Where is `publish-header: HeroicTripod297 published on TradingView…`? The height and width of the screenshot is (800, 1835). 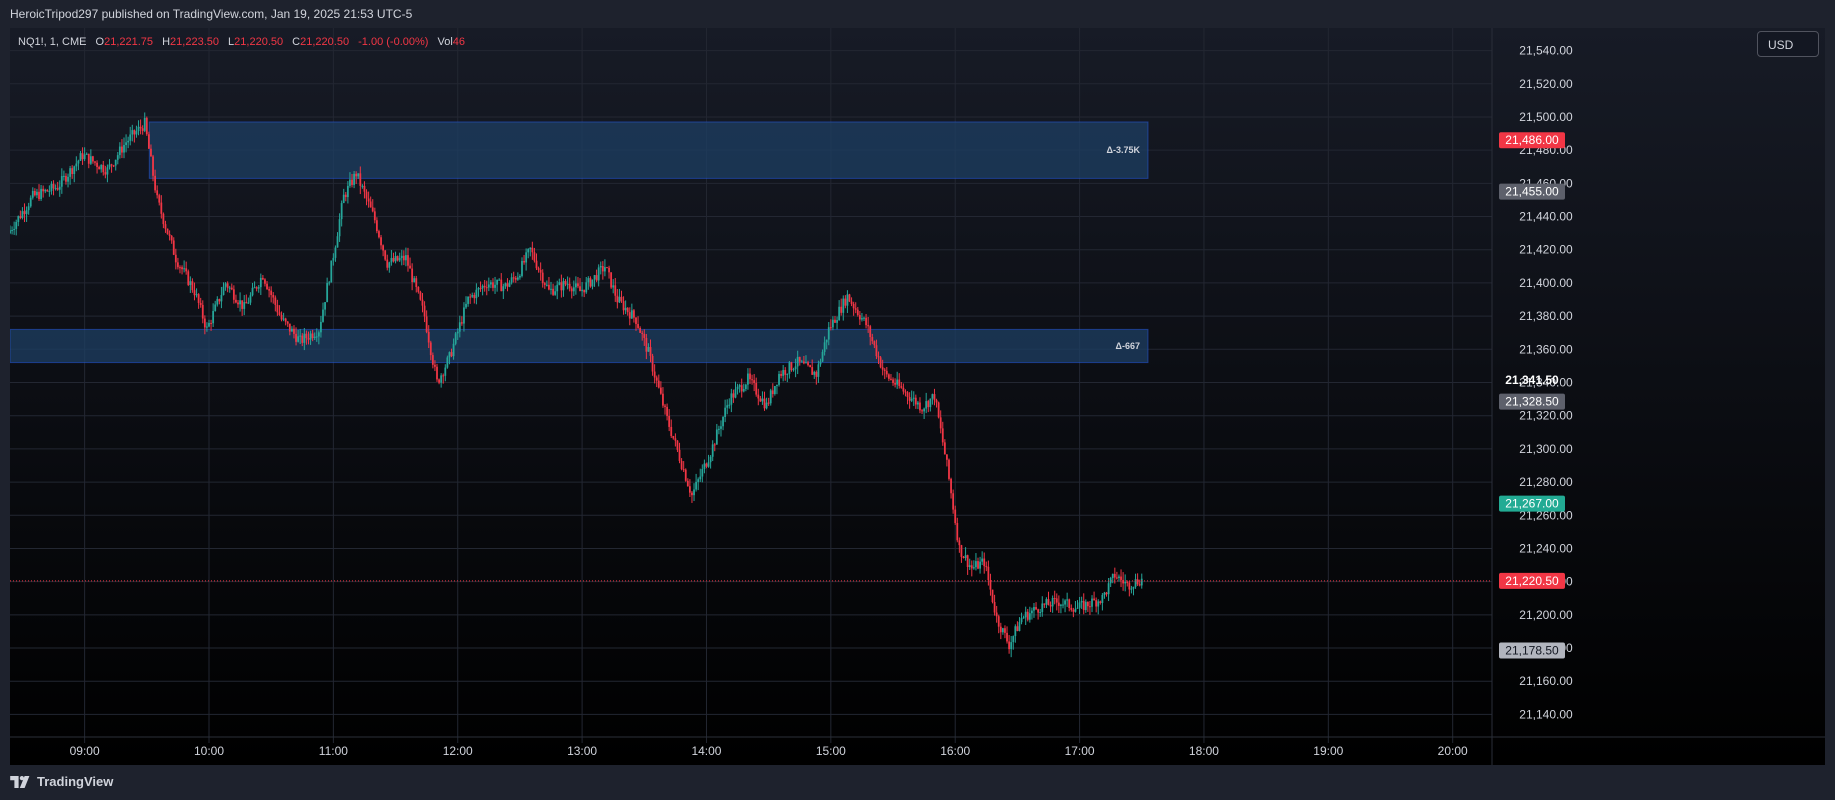 publish-header: HeroicTripod297 published on TradingView… is located at coordinates (211, 14).